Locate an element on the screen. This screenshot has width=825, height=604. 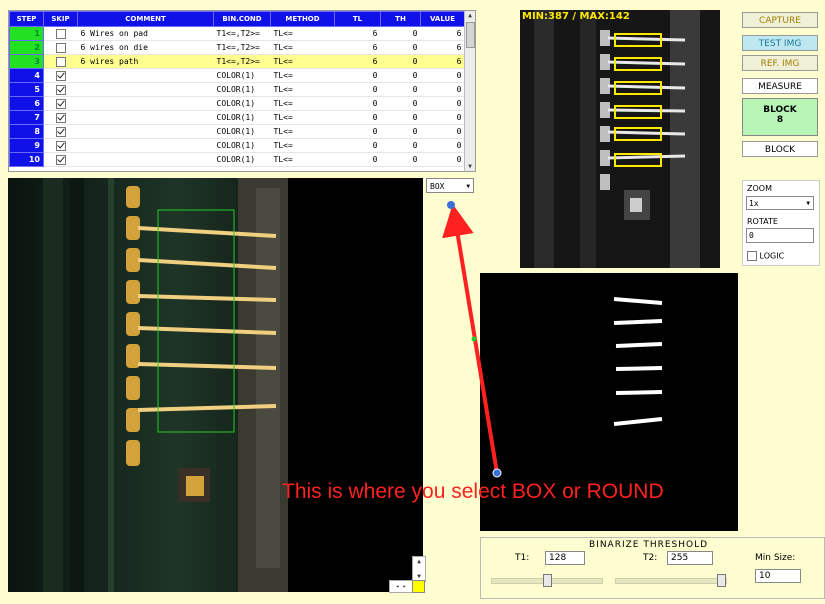
annotation-overlay is located at coordinates (472, 339).